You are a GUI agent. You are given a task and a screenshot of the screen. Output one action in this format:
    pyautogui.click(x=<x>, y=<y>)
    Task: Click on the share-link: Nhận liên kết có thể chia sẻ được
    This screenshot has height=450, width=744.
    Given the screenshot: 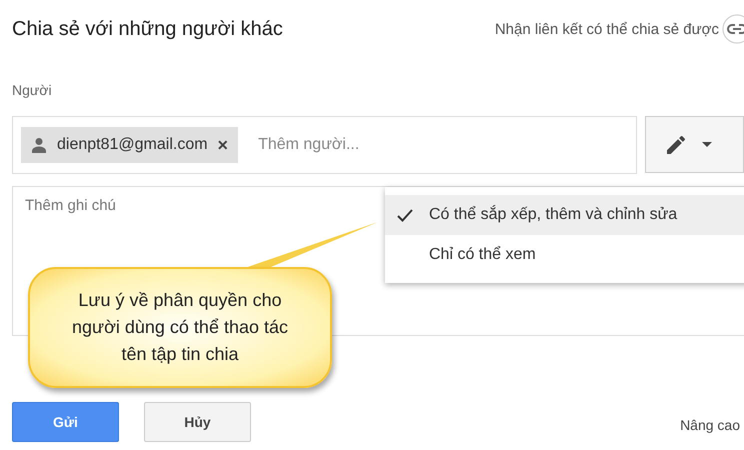 What is the action you would take?
    pyautogui.click(x=606, y=29)
    